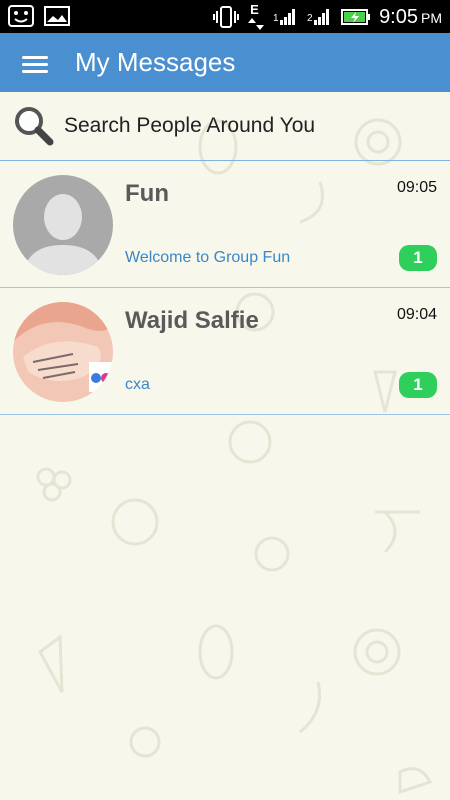 The height and width of the screenshot is (800, 450). I want to click on network-arrows-icon: E, so click(256, 16).